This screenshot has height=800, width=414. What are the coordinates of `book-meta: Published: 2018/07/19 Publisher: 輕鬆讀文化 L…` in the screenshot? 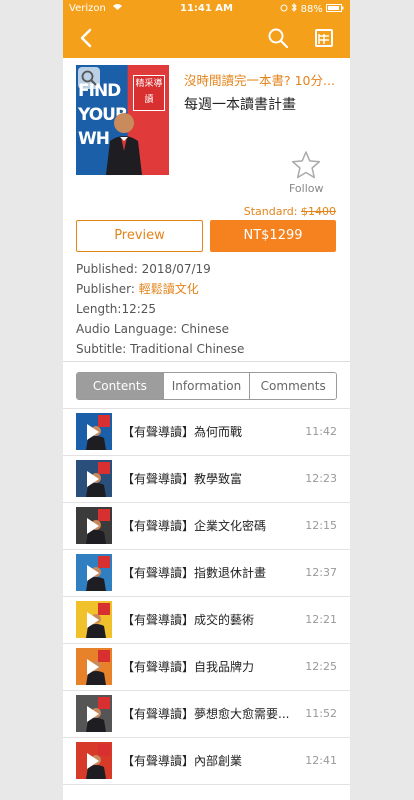 It's located at (160, 309).